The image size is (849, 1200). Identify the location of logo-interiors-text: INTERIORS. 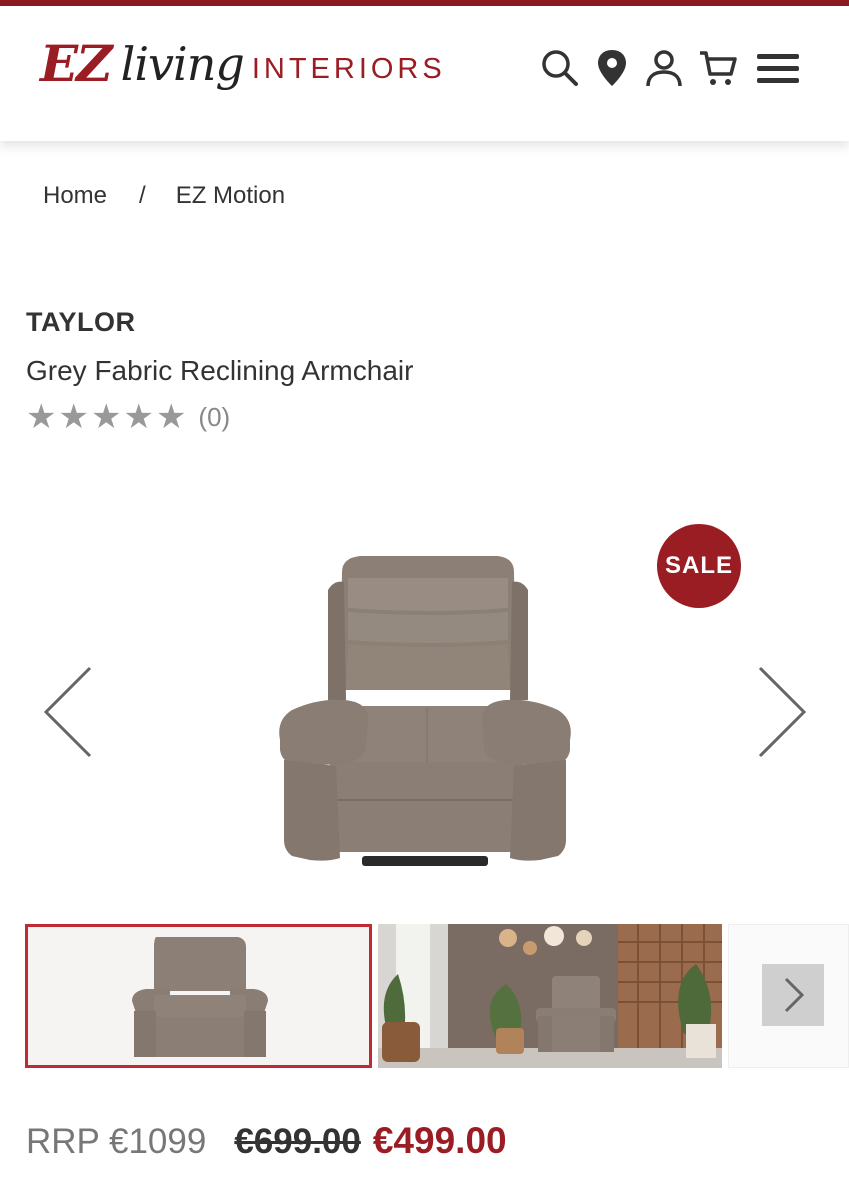
(348, 69).